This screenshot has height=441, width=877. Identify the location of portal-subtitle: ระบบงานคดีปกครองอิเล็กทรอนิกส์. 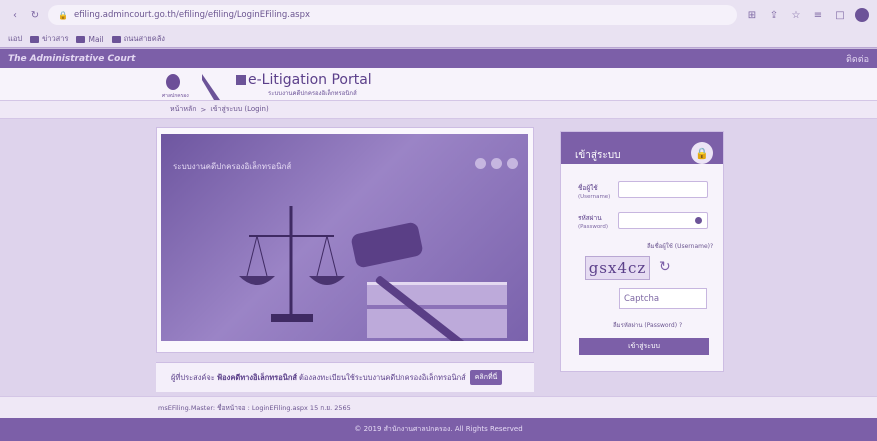
(312, 93).